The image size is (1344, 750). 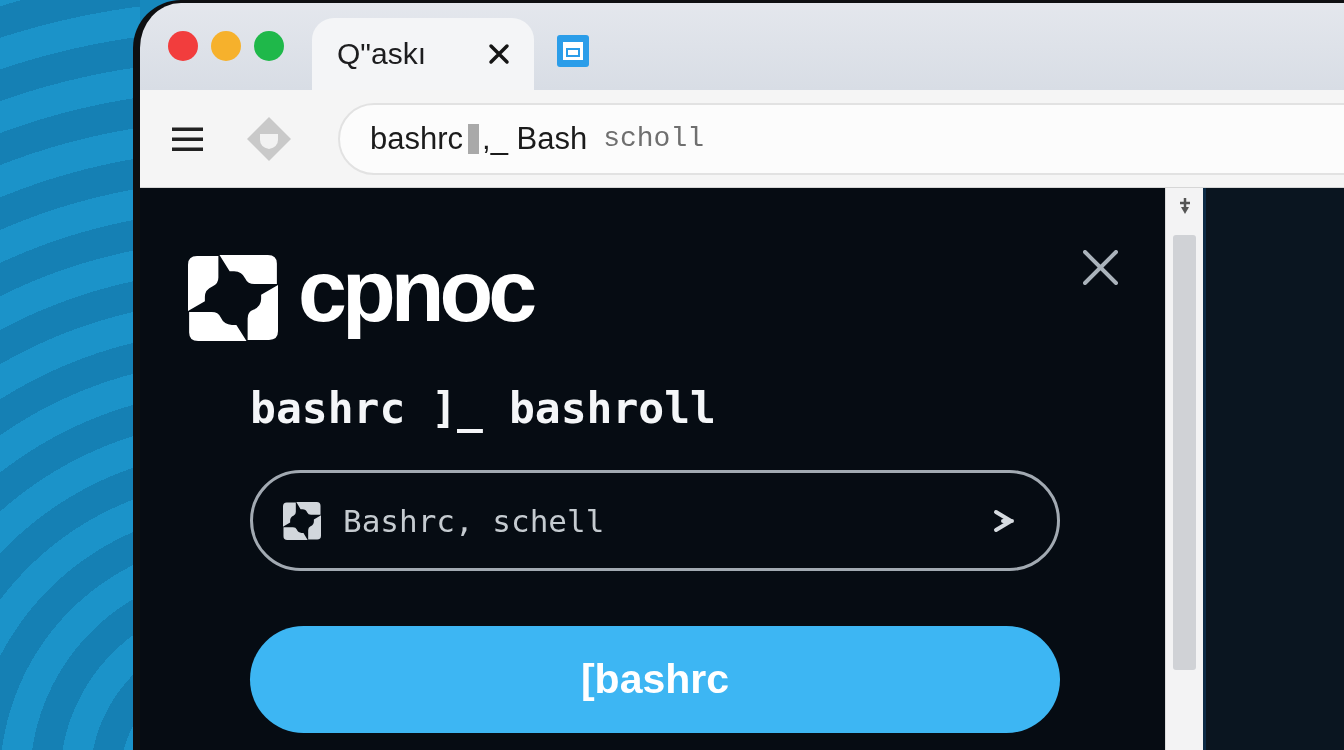 What do you see at coordinates (1004, 520) in the screenshot?
I see `chevron-icon` at bounding box center [1004, 520].